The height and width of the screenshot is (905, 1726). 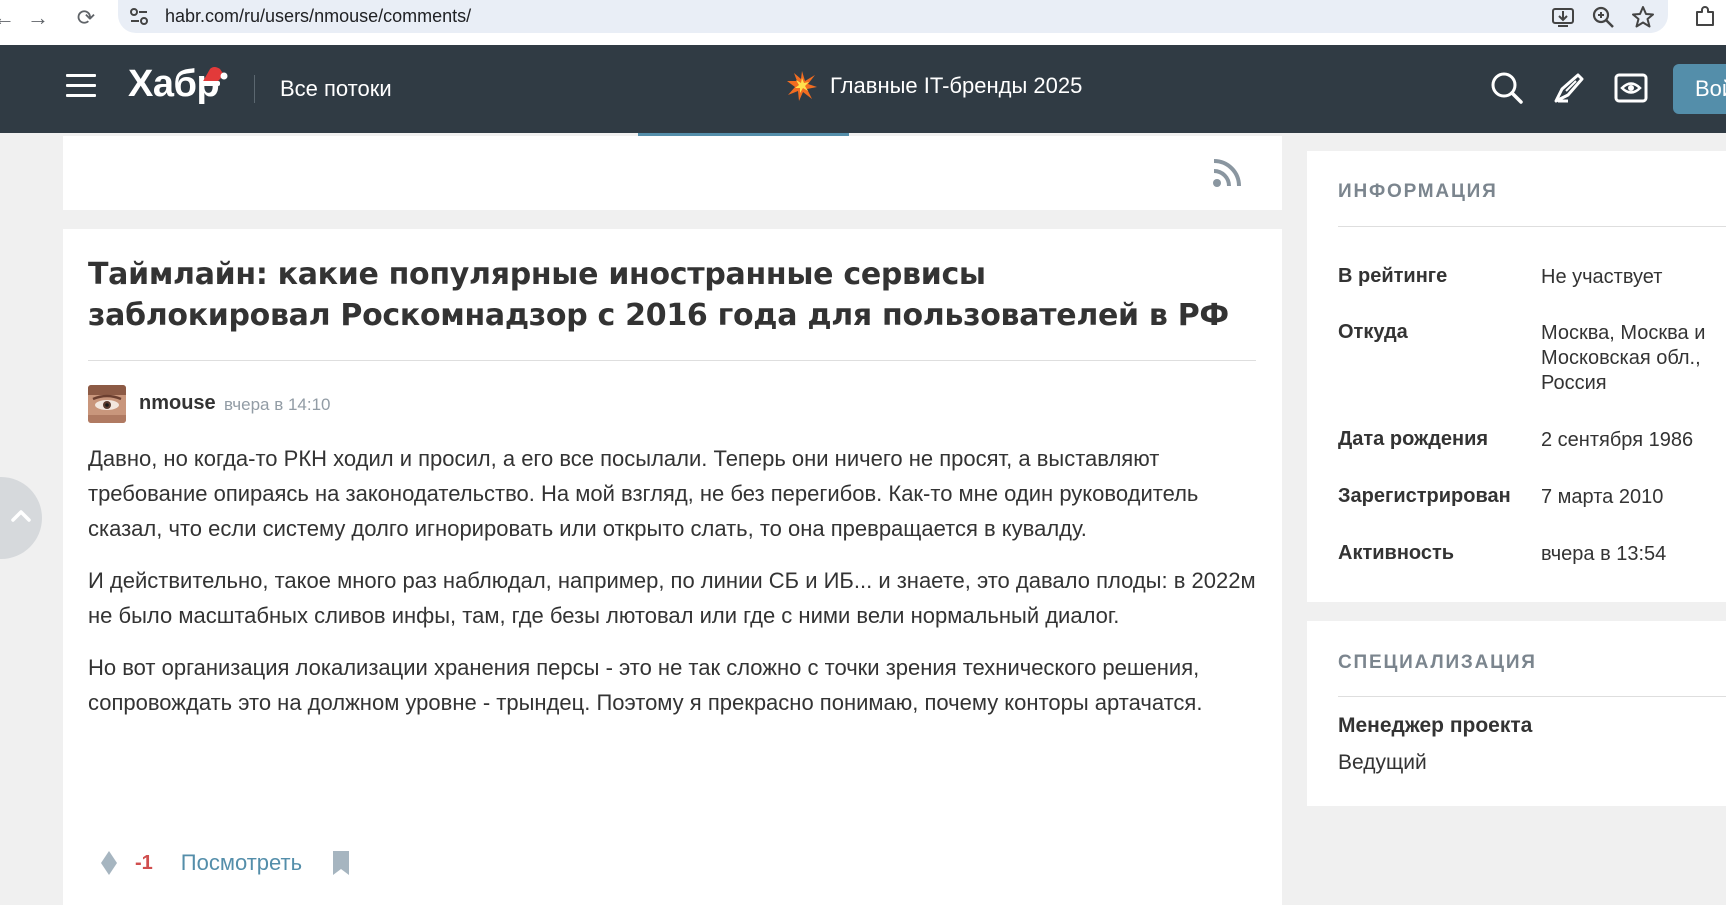 What do you see at coordinates (956, 85) in the screenshot?
I see `promo-text: Главные IT-бренды 2025` at bounding box center [956, 85].